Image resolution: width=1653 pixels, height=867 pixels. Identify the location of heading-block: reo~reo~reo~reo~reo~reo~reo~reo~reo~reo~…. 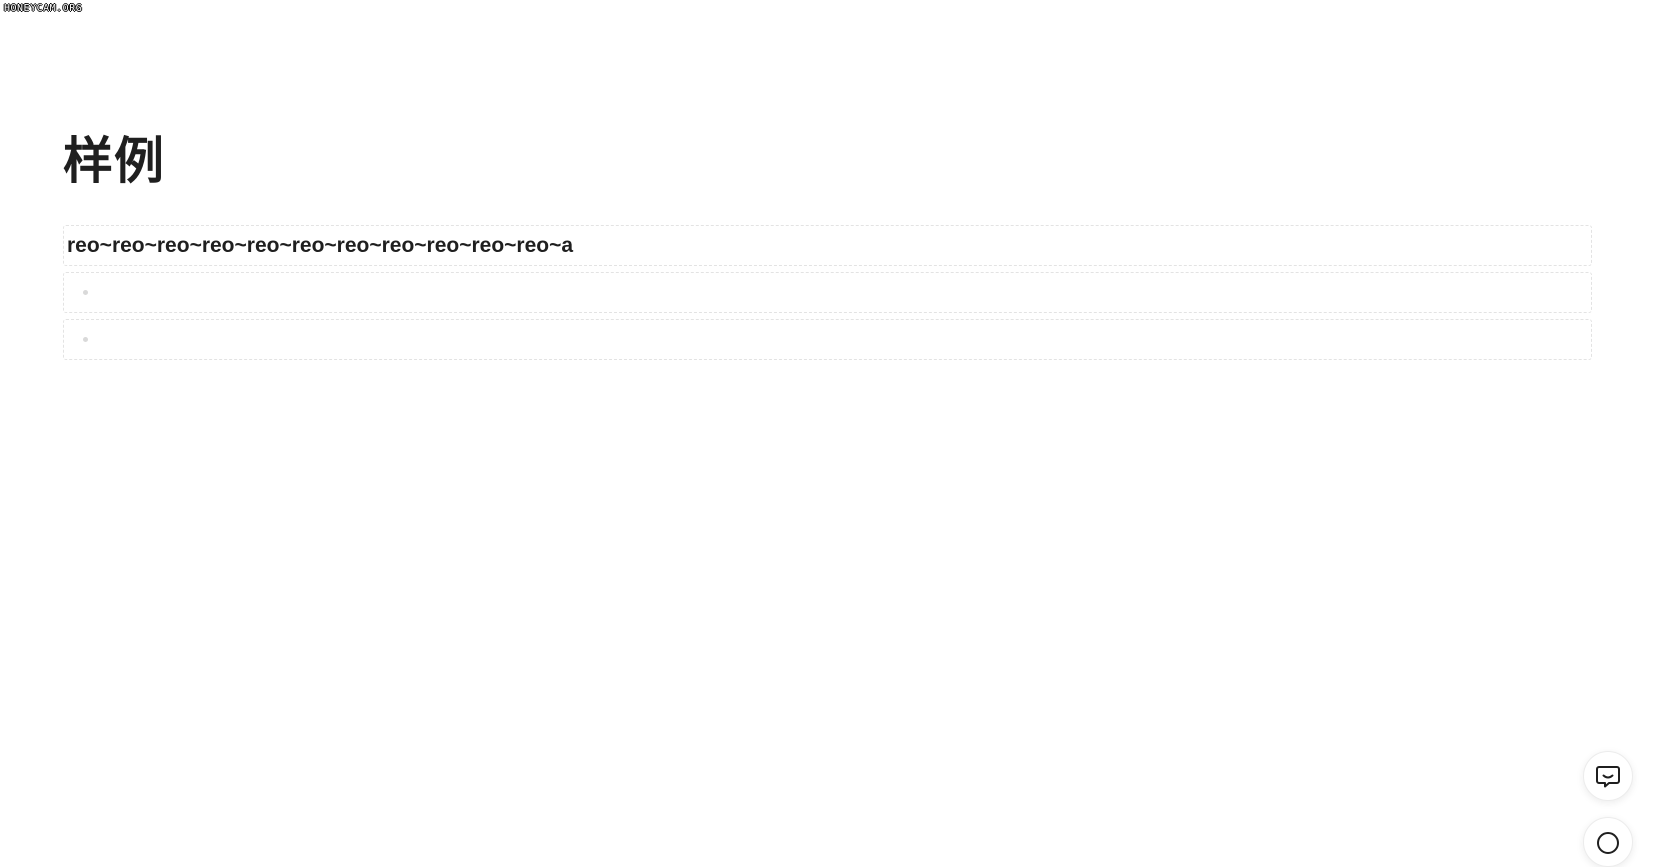
(827, 245).